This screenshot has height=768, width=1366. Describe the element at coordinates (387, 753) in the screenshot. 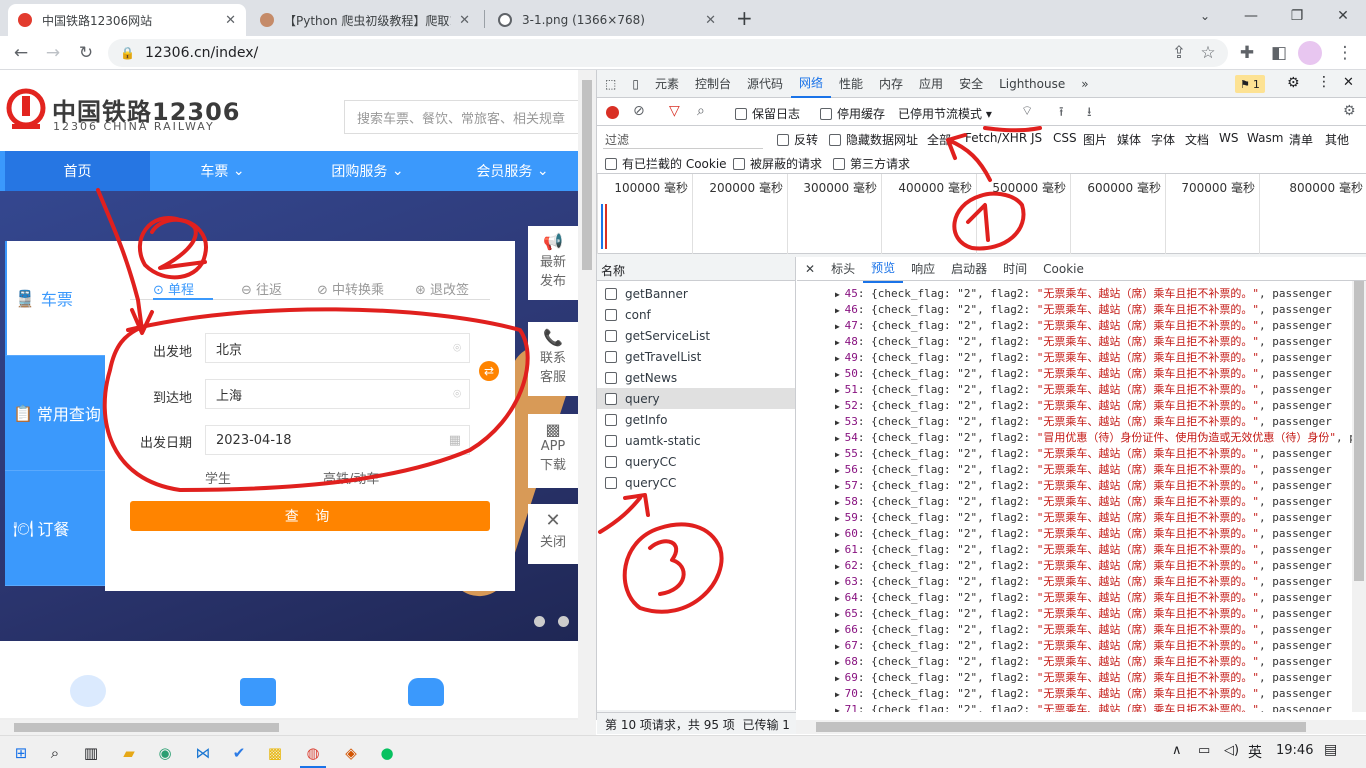

I see `wechat-icon: ●` at that location.